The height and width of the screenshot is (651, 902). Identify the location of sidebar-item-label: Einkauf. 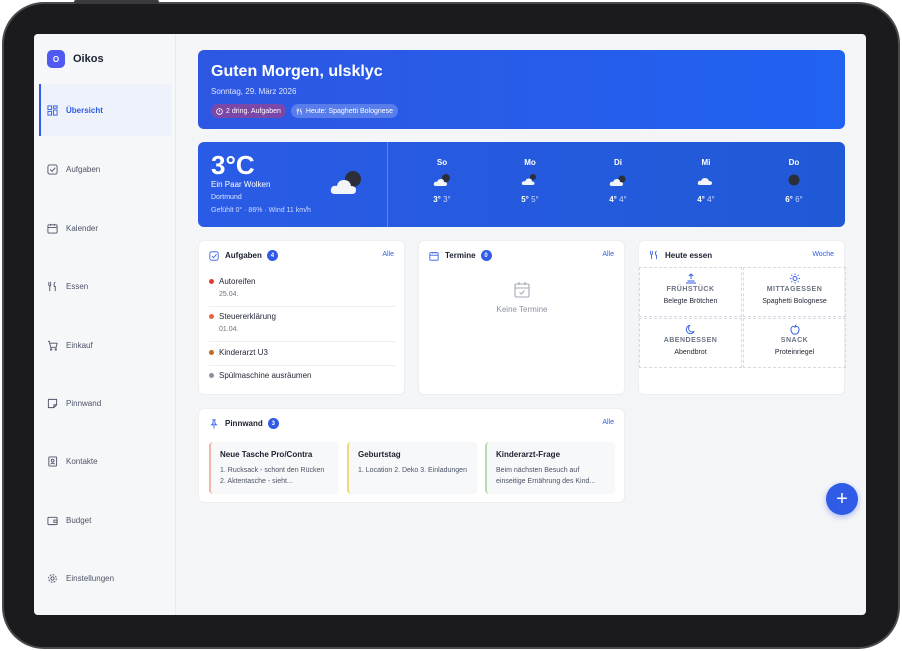
(79, 345).